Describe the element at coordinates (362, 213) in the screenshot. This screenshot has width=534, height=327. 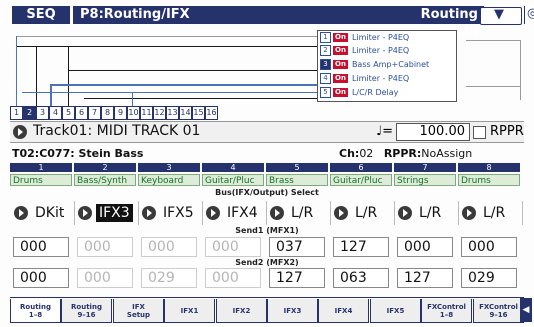
I see `bus-select-6: L/R` at that location.